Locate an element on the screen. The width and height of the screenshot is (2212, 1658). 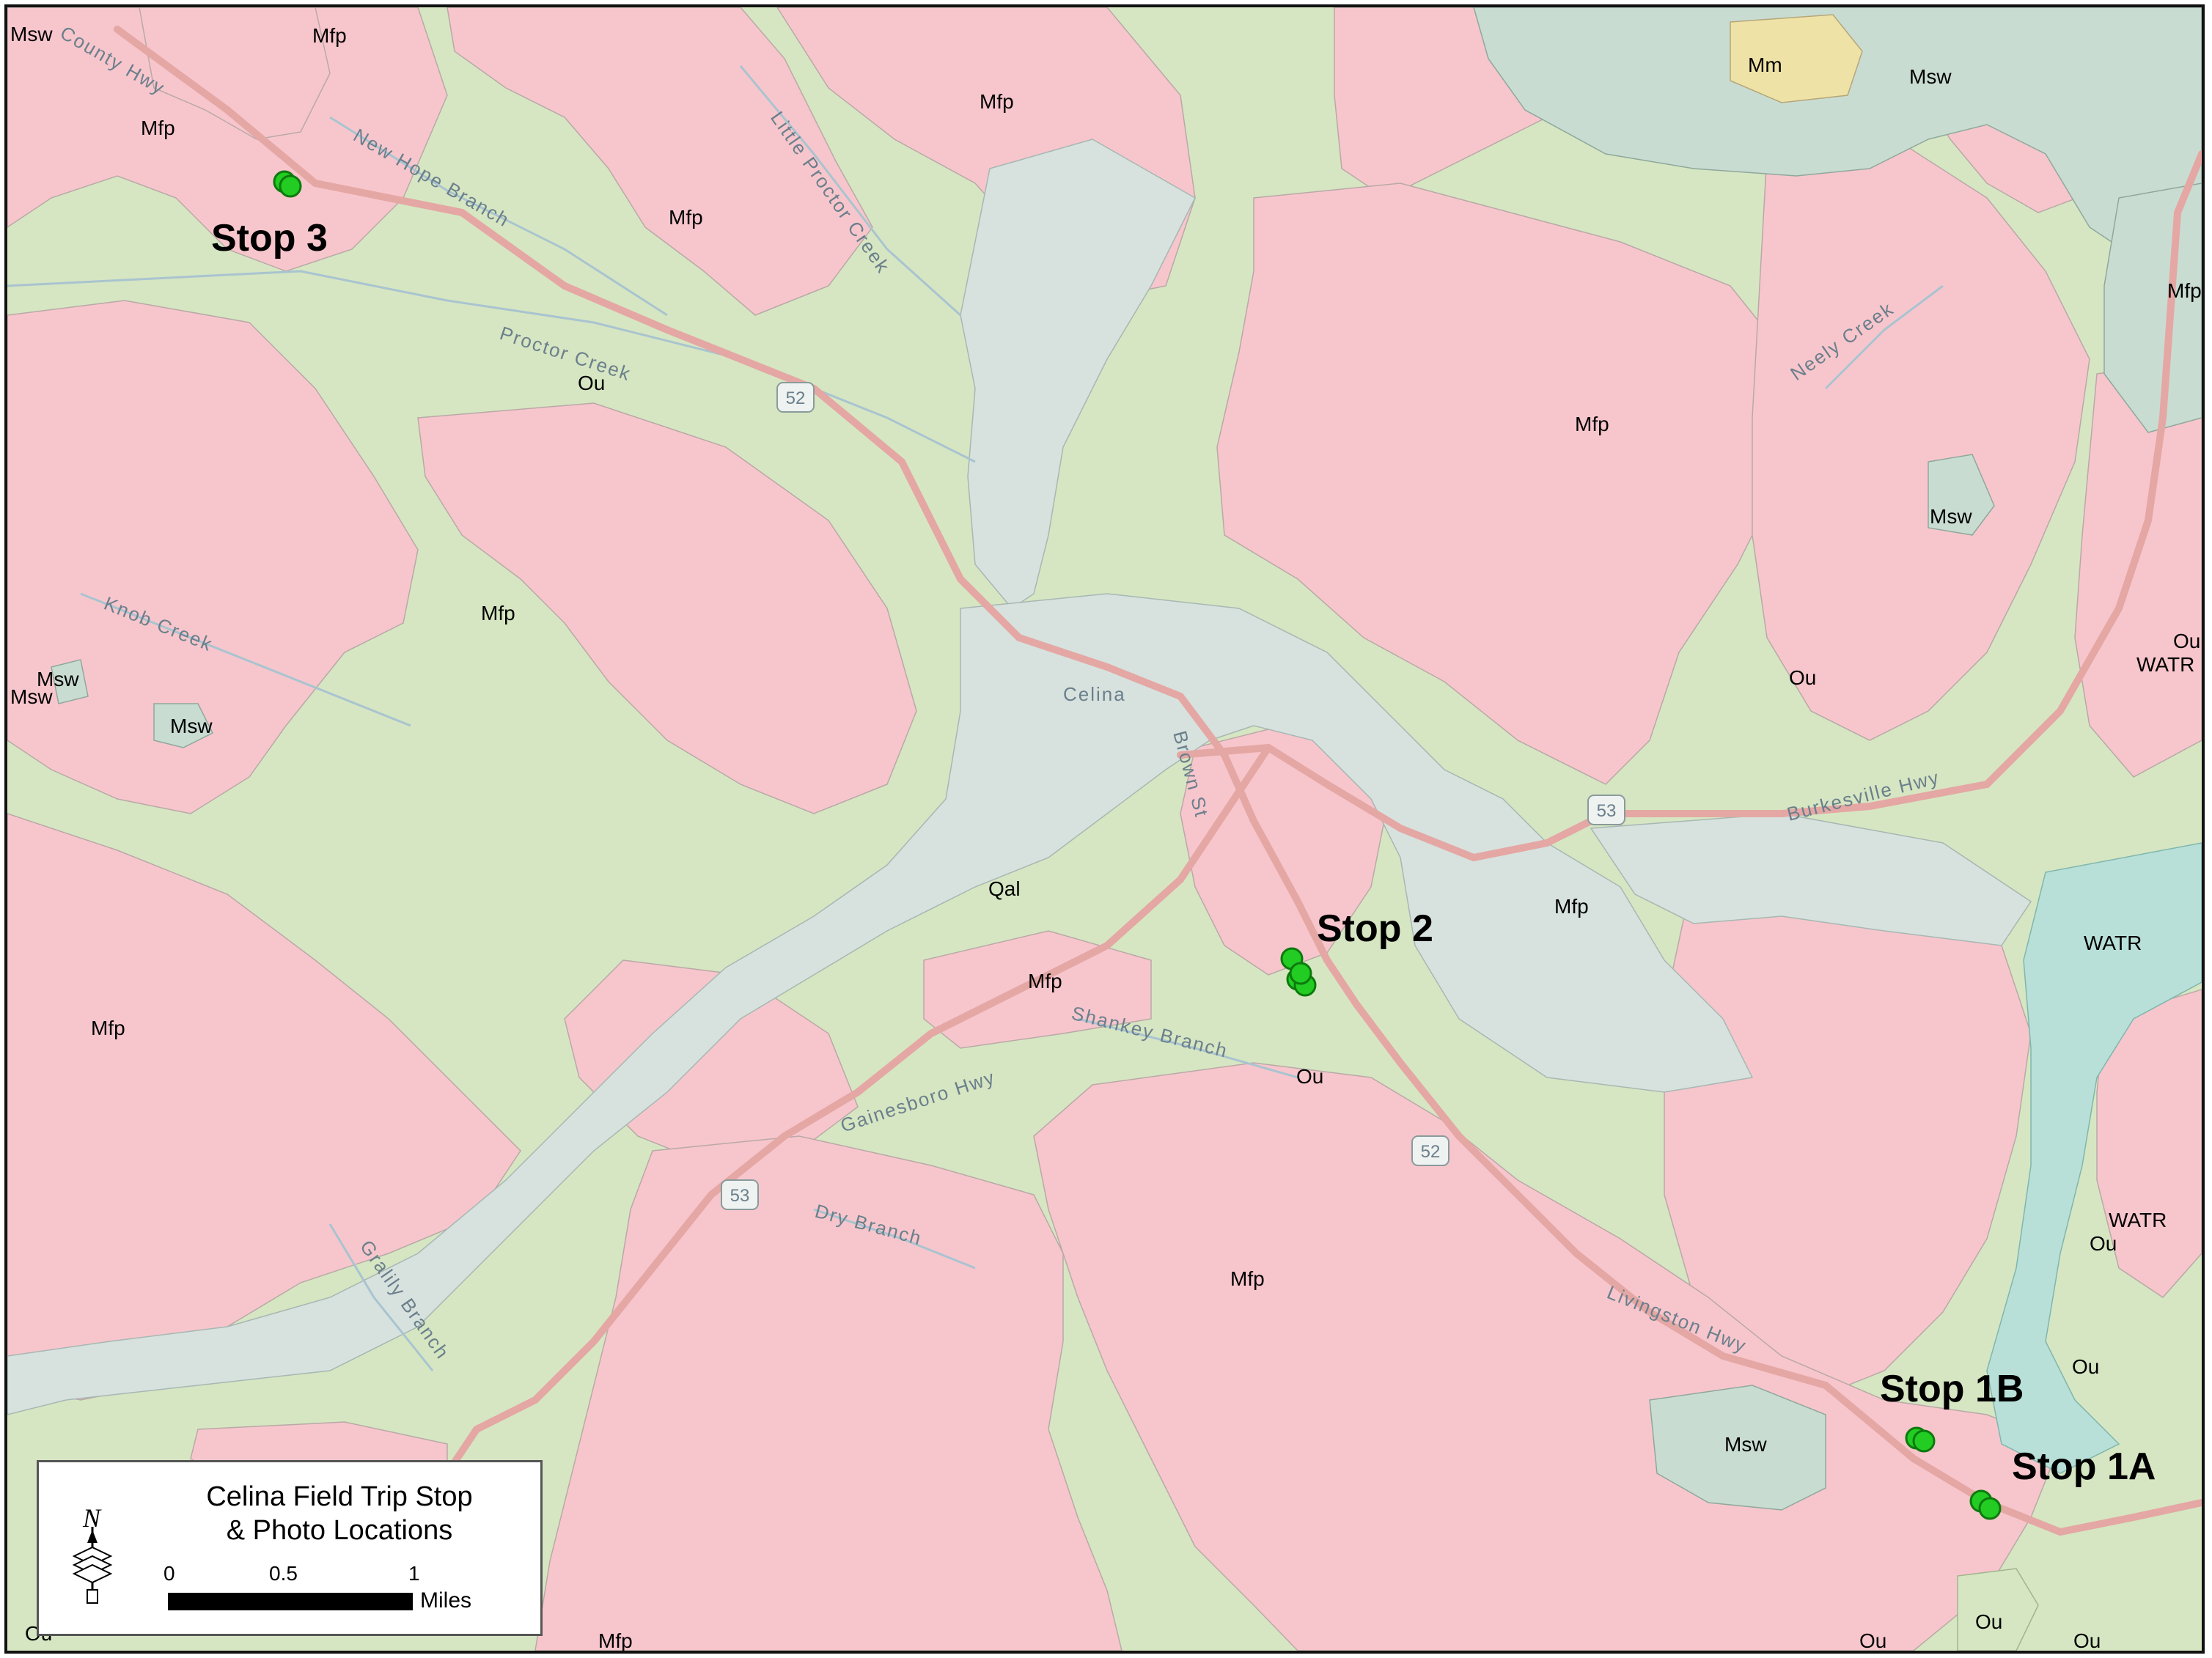
unit-label-mm: Mm is located at coordinates (1765, 65).